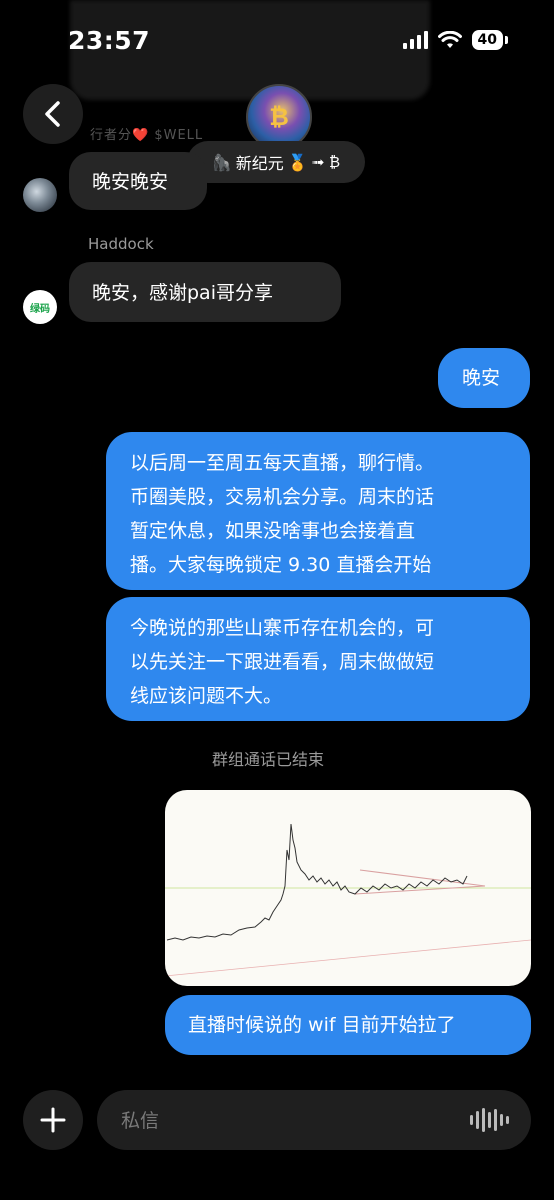  I want to click on message-text: 晚安, so click(481, 378).